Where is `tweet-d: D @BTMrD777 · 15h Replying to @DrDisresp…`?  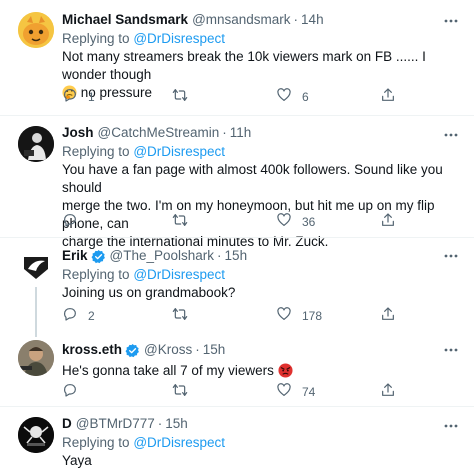 tweet-d: D @BTMrD777 · 15h Replying to @DrDisresp… is located at coordinates (237, 440).